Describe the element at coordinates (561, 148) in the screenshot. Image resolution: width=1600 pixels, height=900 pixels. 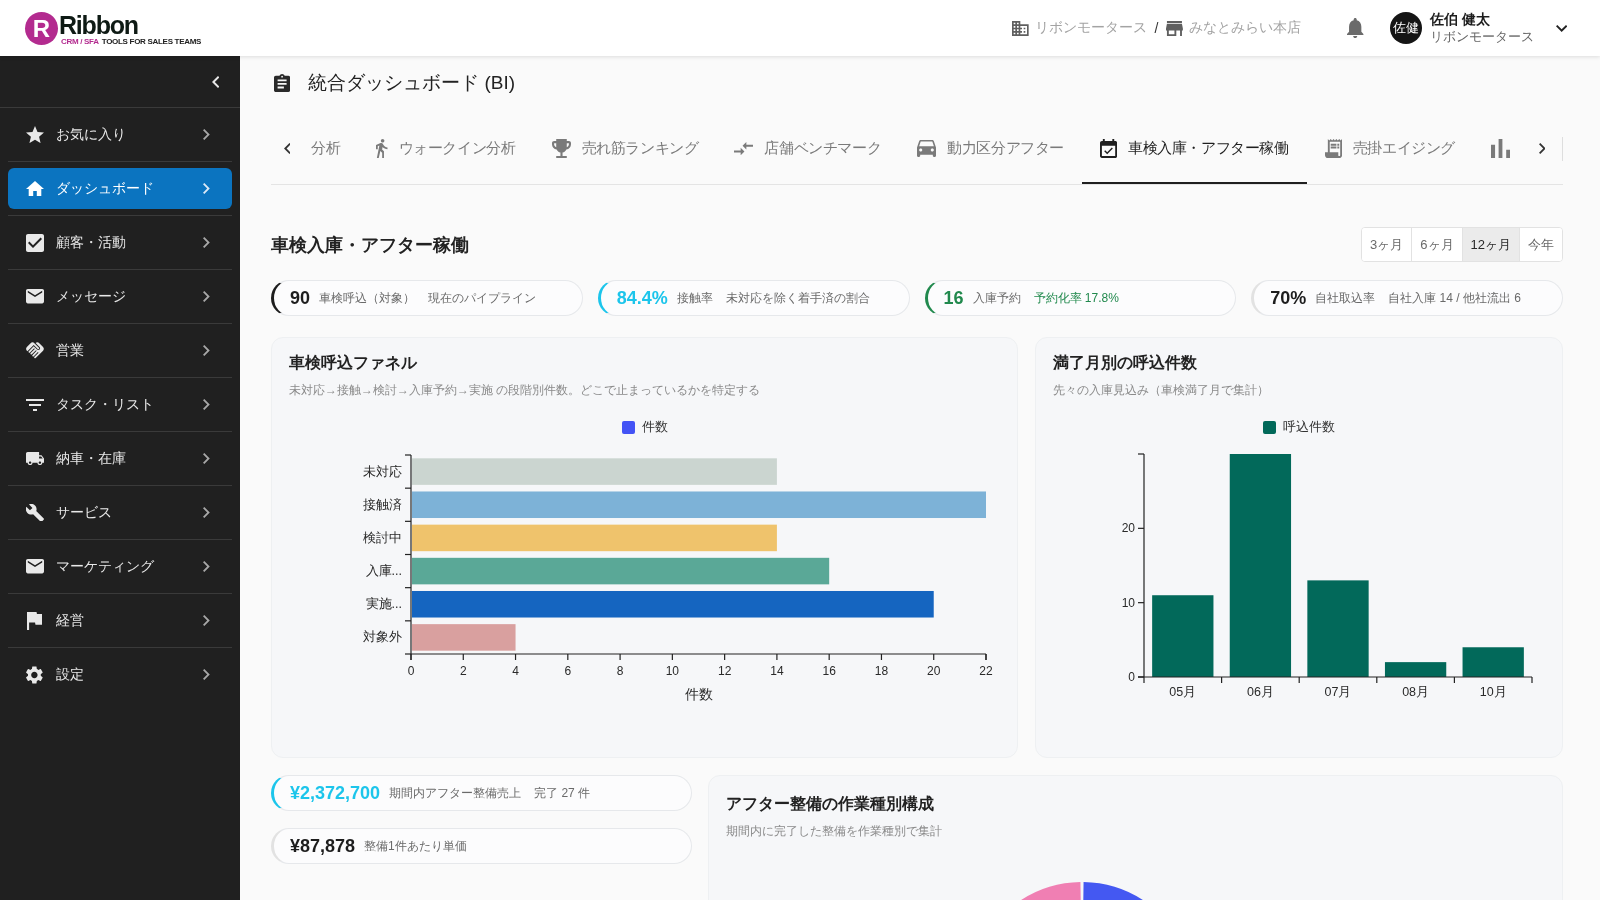
I see `trophy-icon` at that location.